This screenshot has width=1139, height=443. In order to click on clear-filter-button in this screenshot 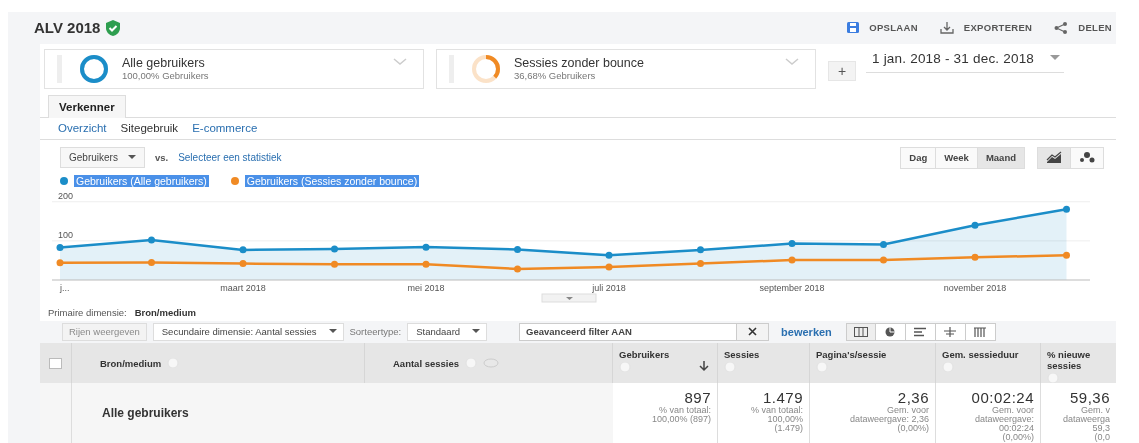, I will do `click(753, 331)`.